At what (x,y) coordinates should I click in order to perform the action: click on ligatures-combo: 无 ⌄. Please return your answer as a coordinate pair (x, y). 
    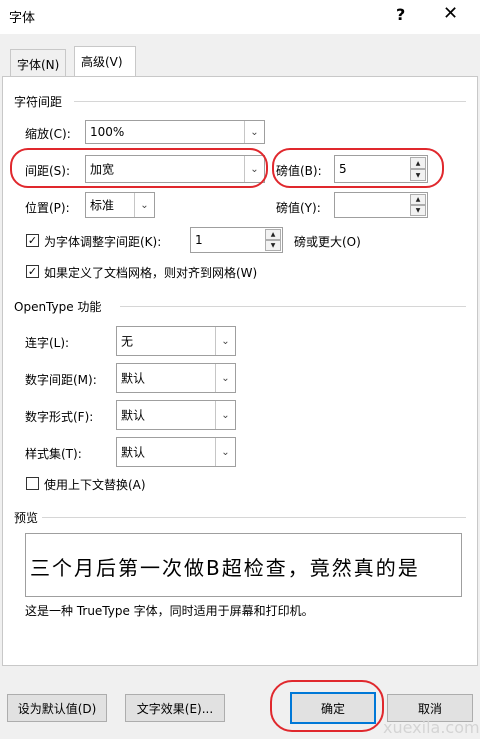
    Looking at the image, I should click on (176, 341).